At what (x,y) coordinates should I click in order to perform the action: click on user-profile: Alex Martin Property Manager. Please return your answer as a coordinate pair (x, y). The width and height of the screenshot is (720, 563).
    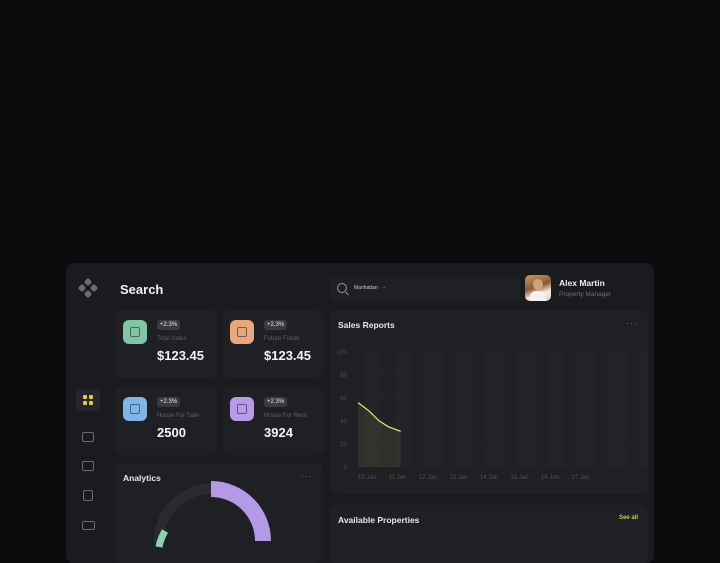
    Looking at the image, I should click on (585, 289).